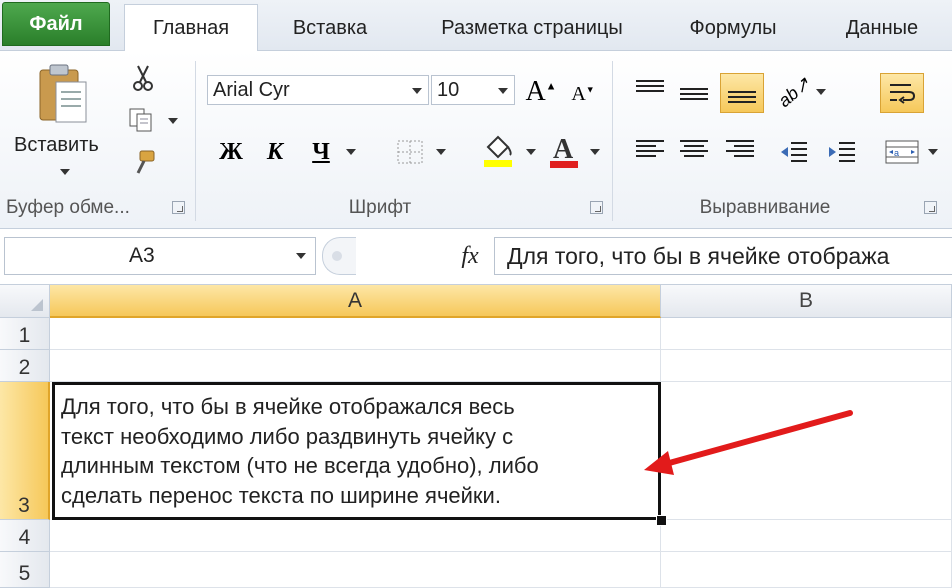 The width and height of the screenshot is (952, 588). I want to click on cell-b5, so click(806, 570).